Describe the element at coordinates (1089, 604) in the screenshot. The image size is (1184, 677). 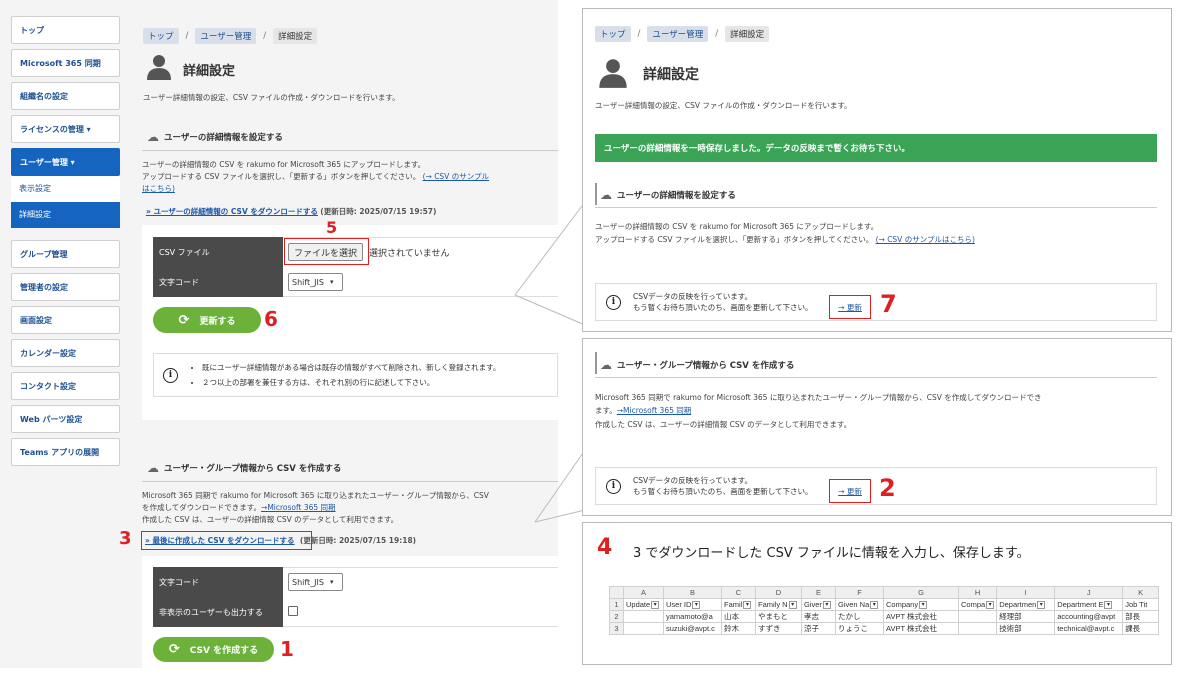
I see `header-cell: Department E ▾` at that location.